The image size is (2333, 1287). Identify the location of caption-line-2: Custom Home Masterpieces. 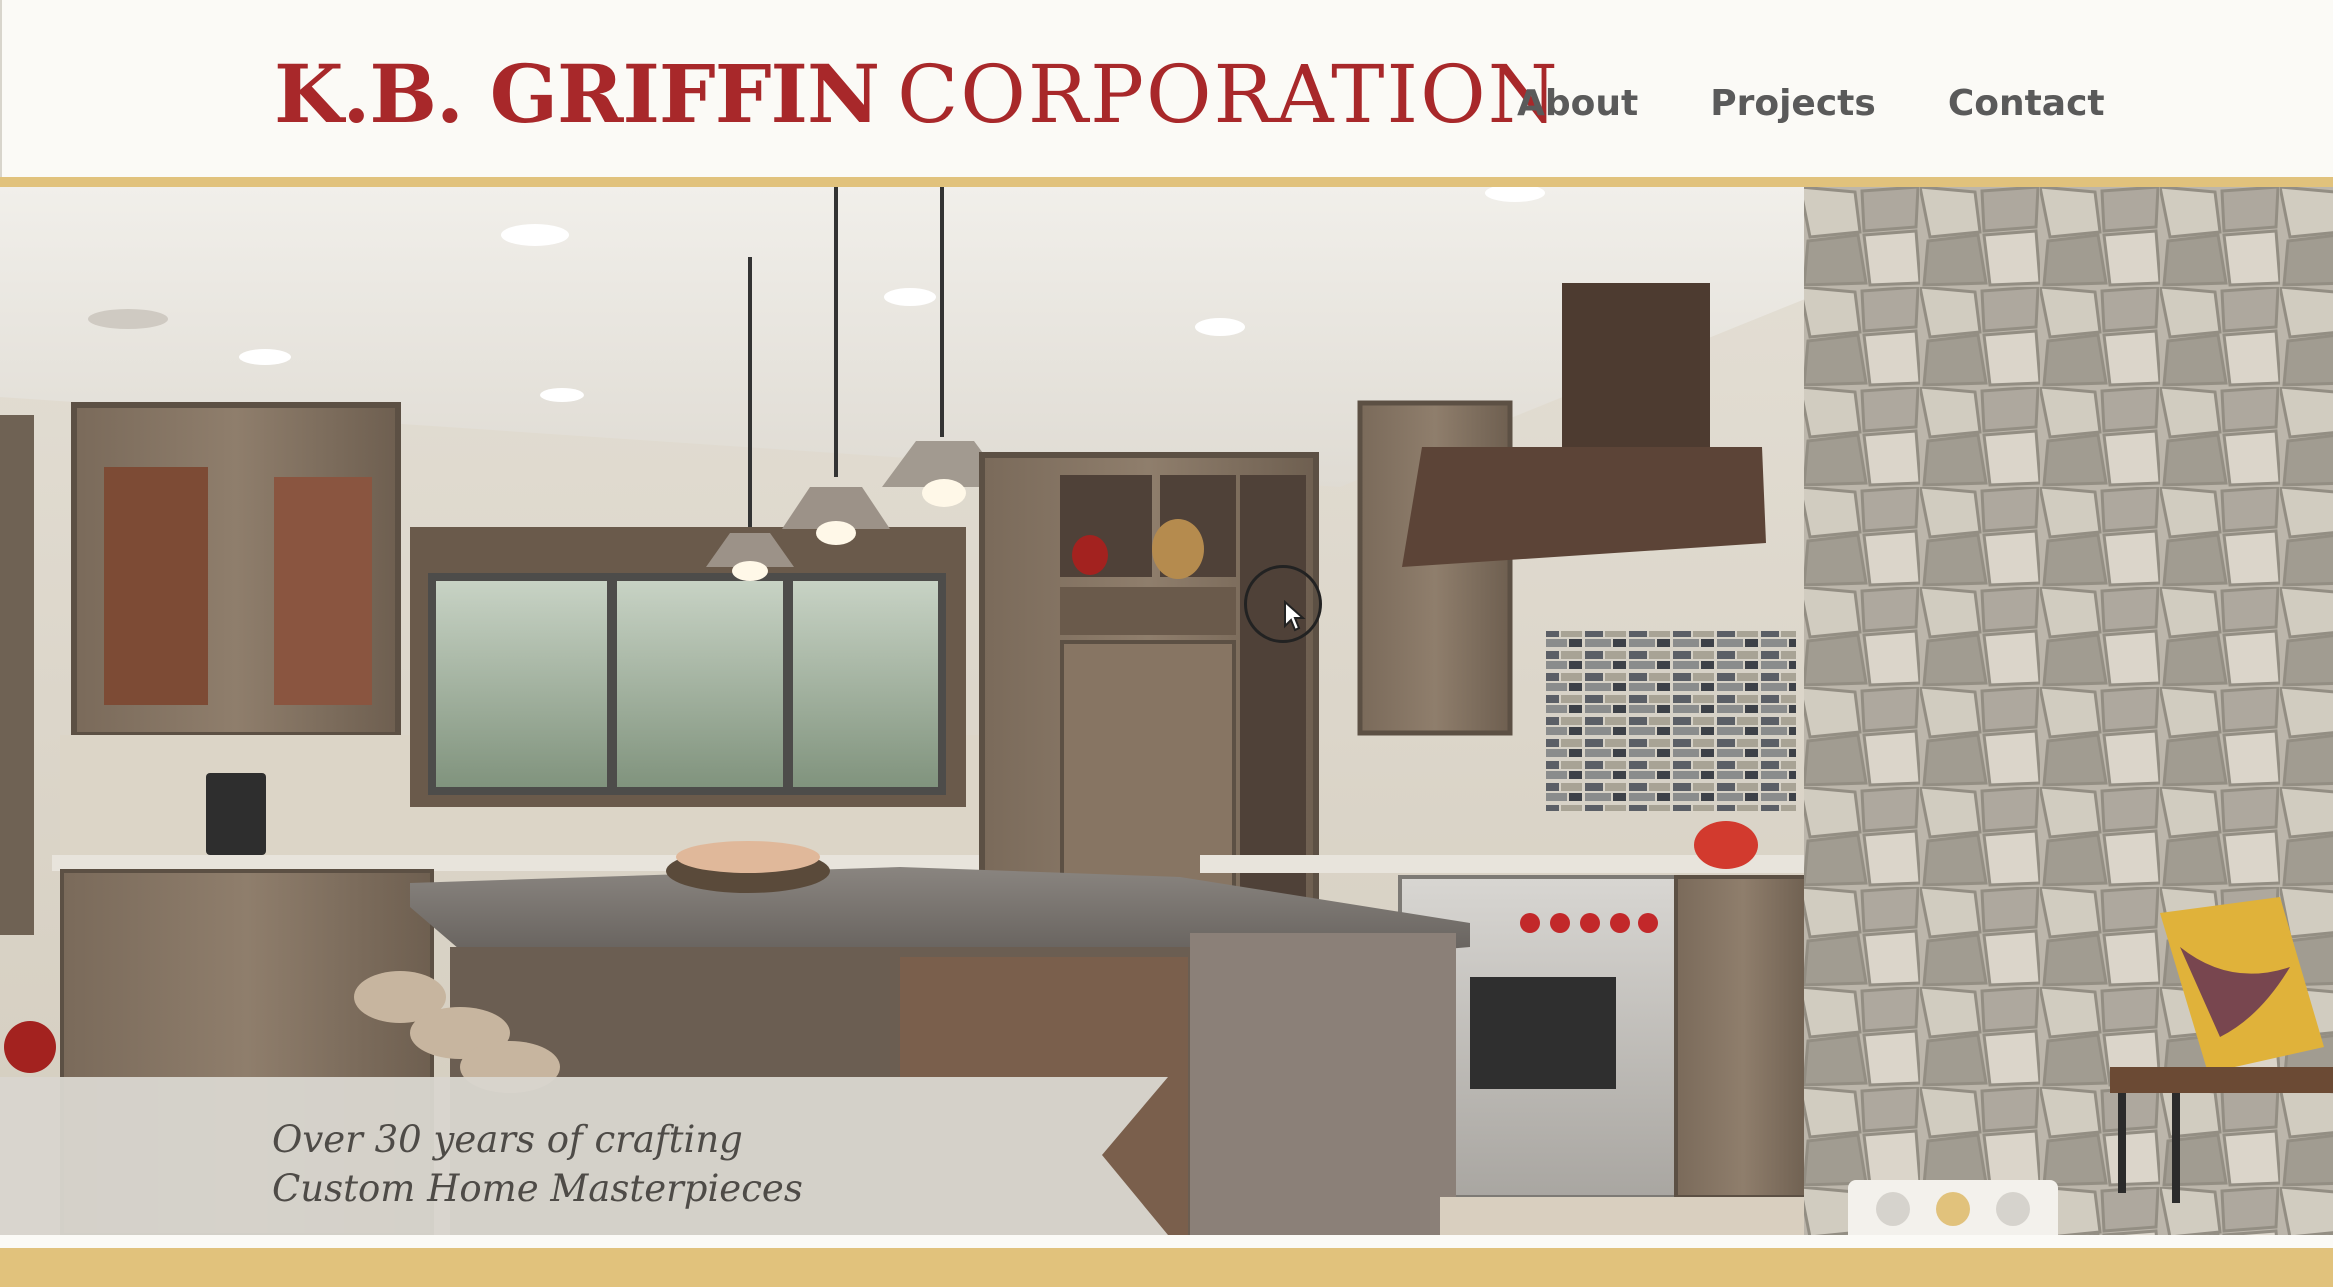
(537, 1188).